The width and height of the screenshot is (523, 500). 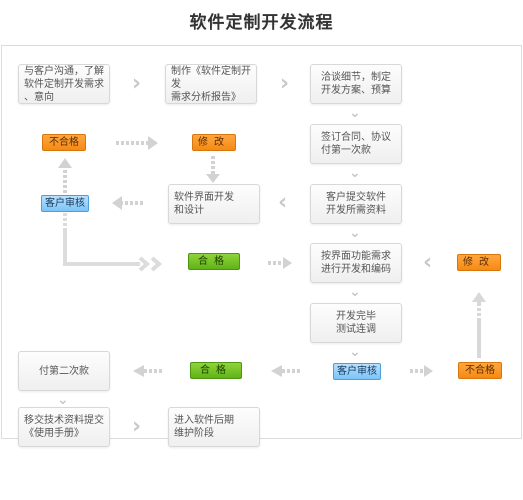 I want to click on step-maintenance: 进入软件后期 维护阶段, so click(x=214, y=427).